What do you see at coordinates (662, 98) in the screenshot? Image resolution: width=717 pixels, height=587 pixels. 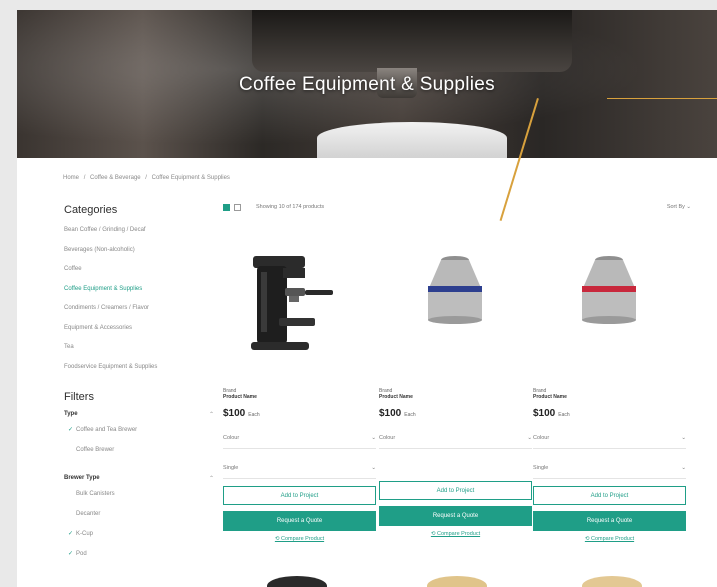 I see `annotation-line` at bounding box center [662, 98].